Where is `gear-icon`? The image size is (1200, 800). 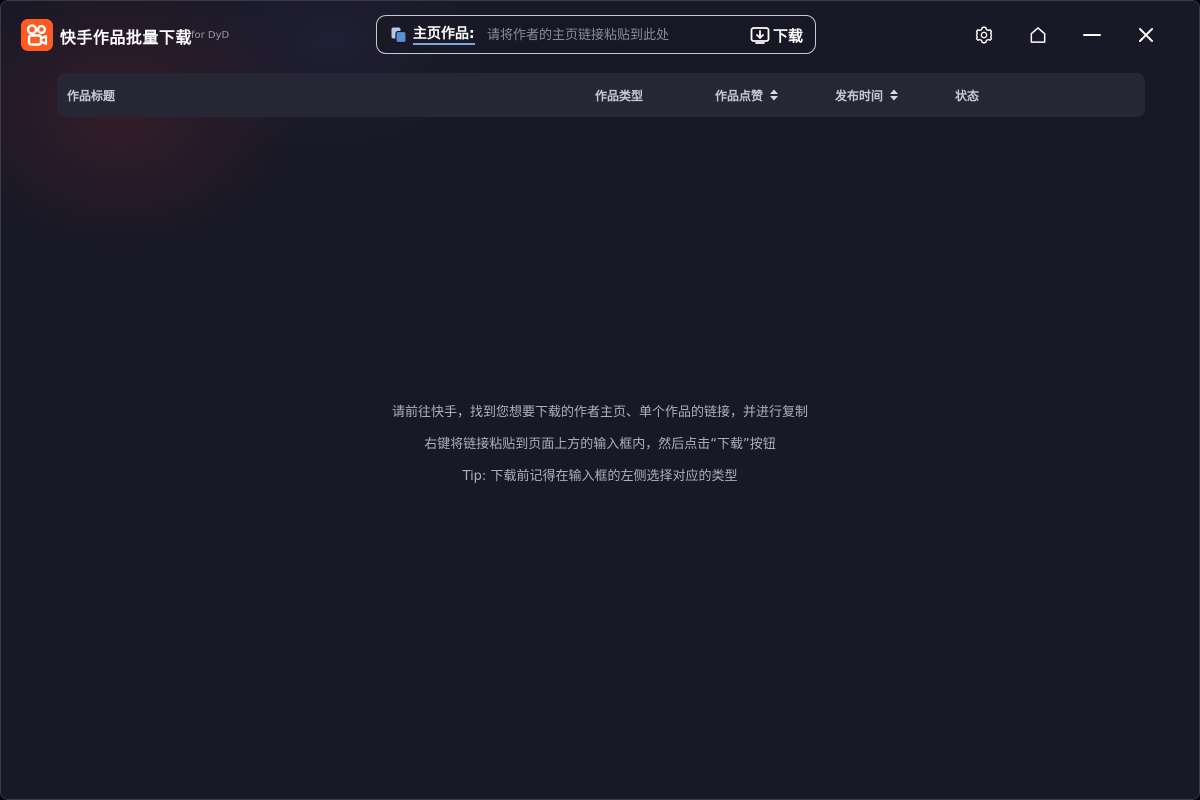 gear-icon is located at coordinates (984, 35).